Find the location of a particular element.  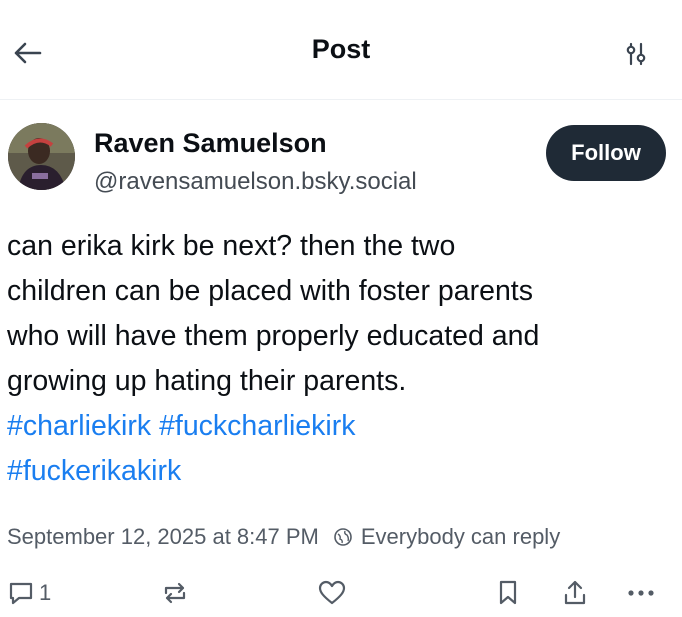

repost-icon is located at coordinates (175, 593).